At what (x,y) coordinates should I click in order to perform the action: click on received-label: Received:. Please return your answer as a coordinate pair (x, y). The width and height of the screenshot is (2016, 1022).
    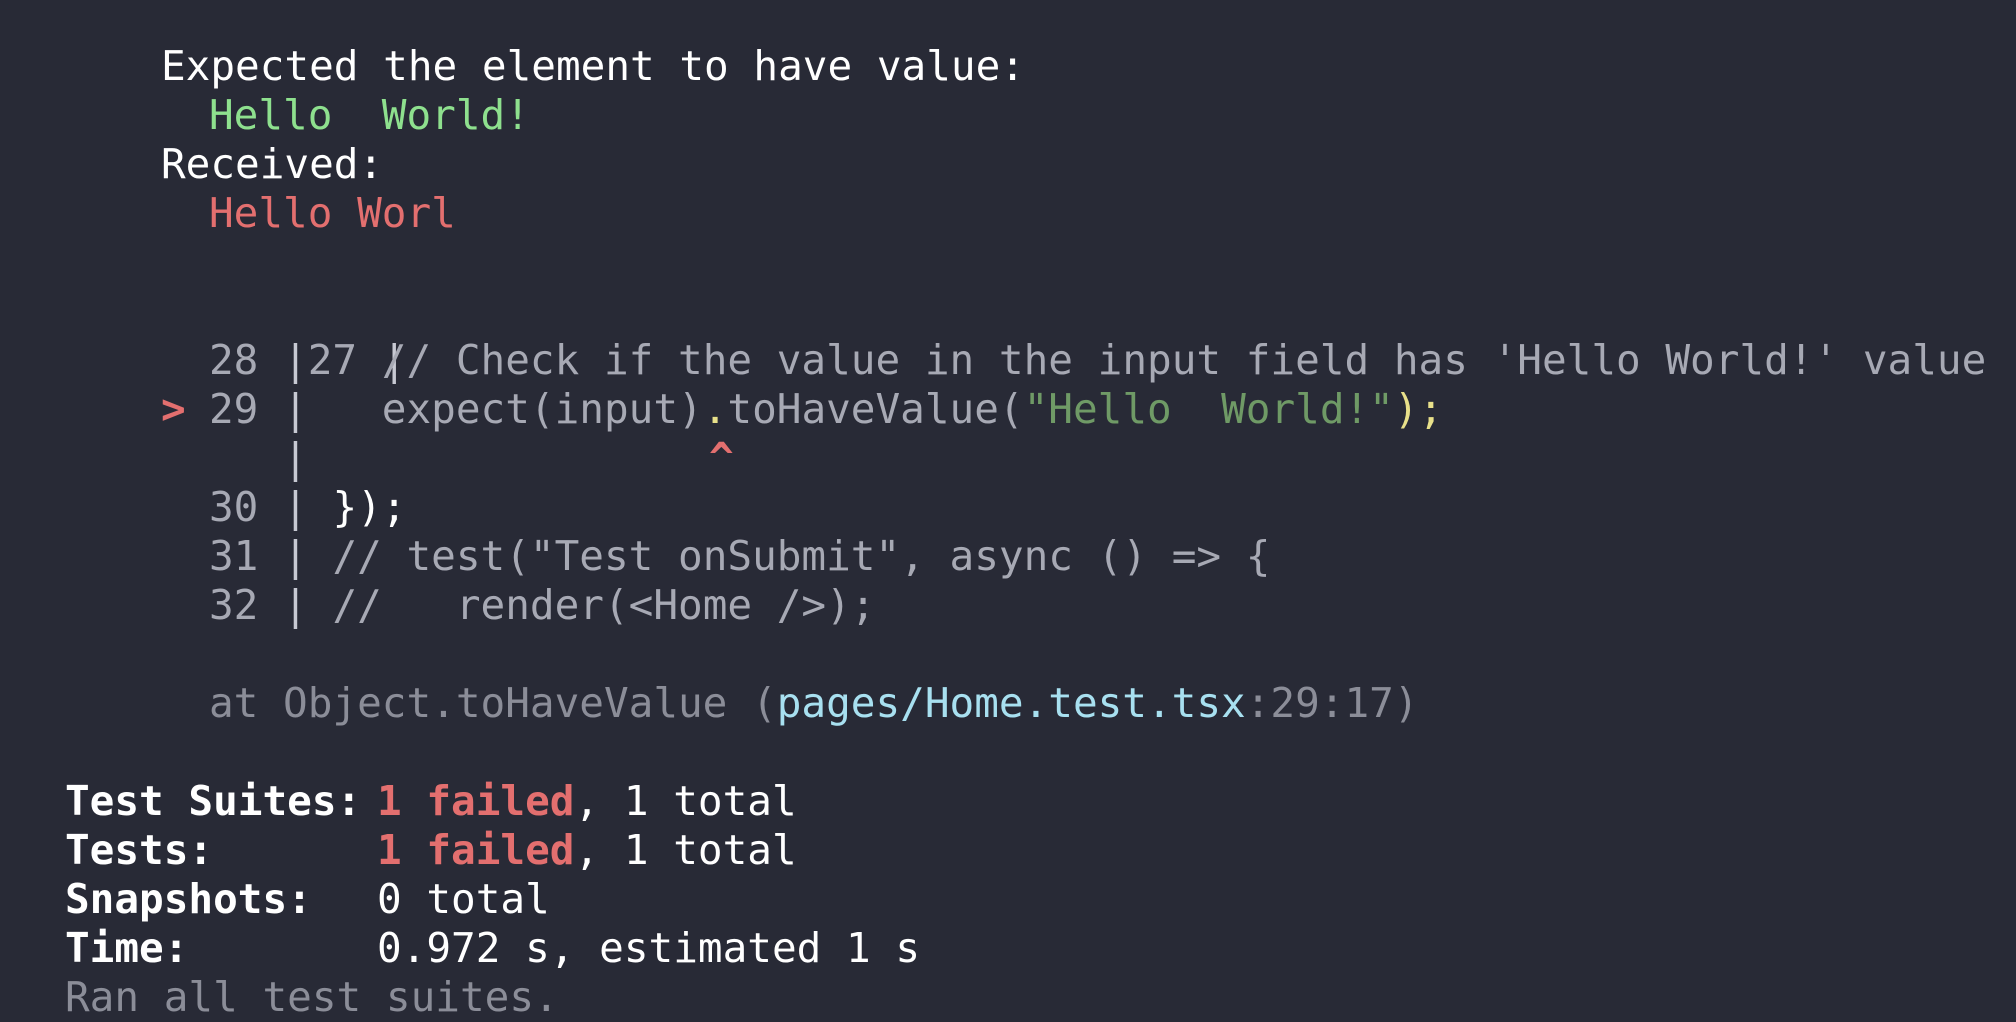
    Looking at the image, I should click on (272, 164).